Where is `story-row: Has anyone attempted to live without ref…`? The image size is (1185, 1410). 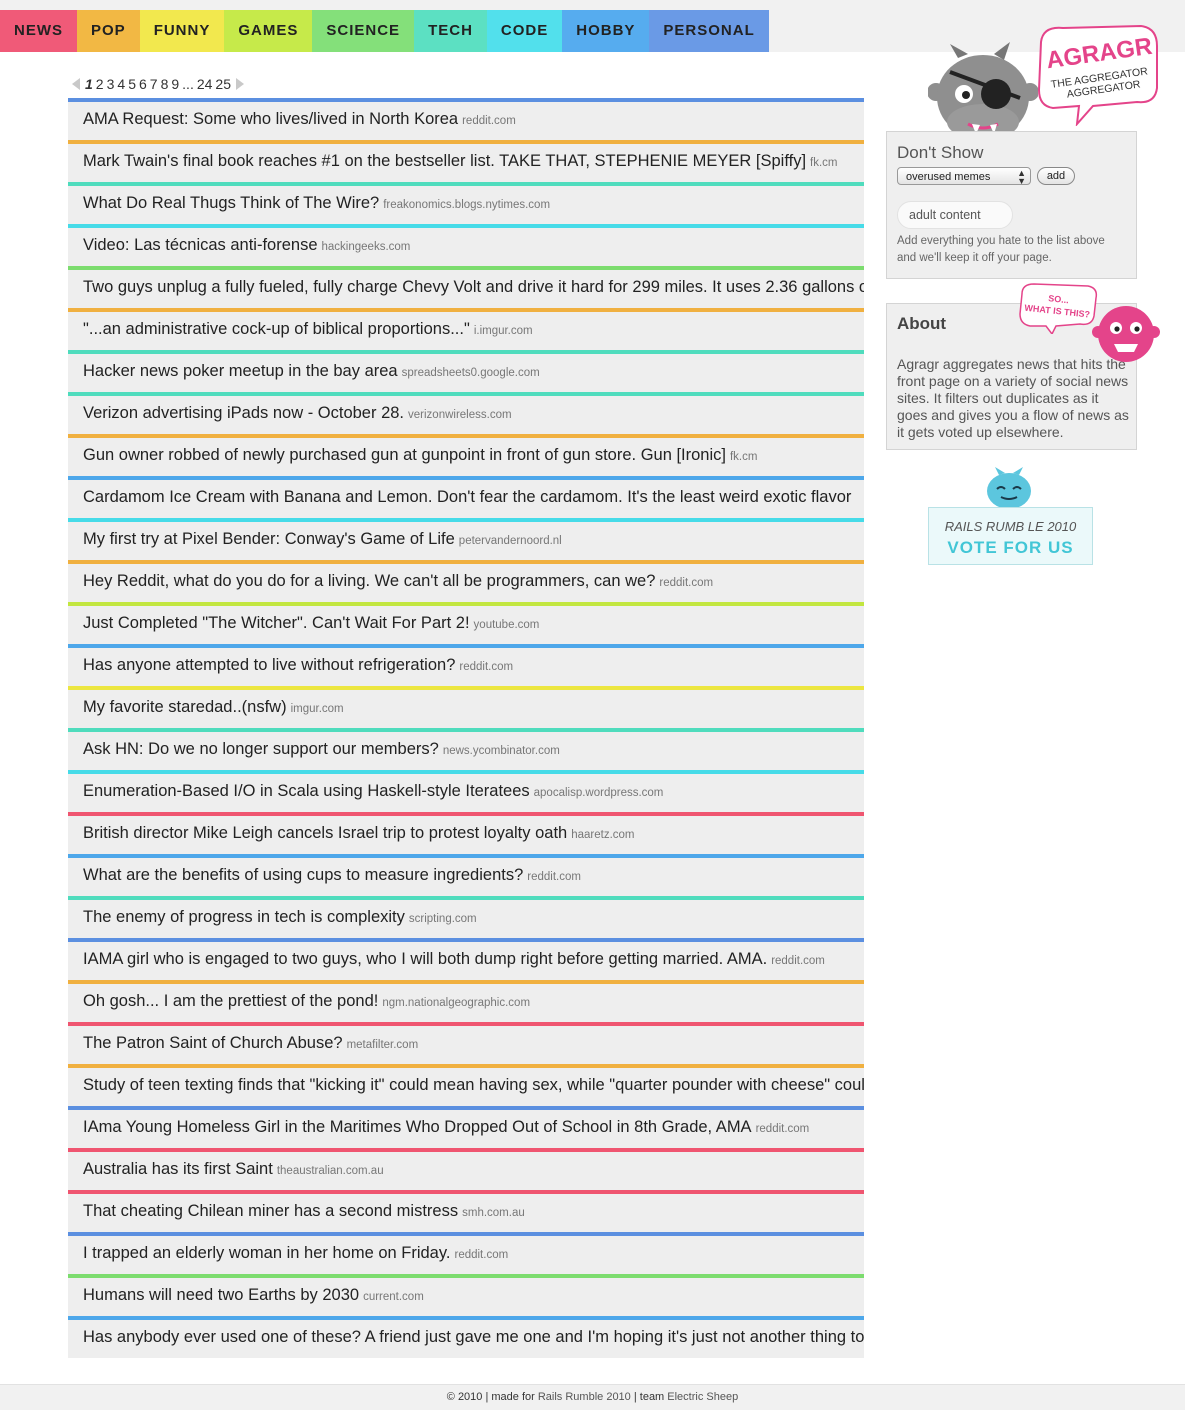
story-row: Has anyone attempted to live without ref… is located at coordinates (466, 665).